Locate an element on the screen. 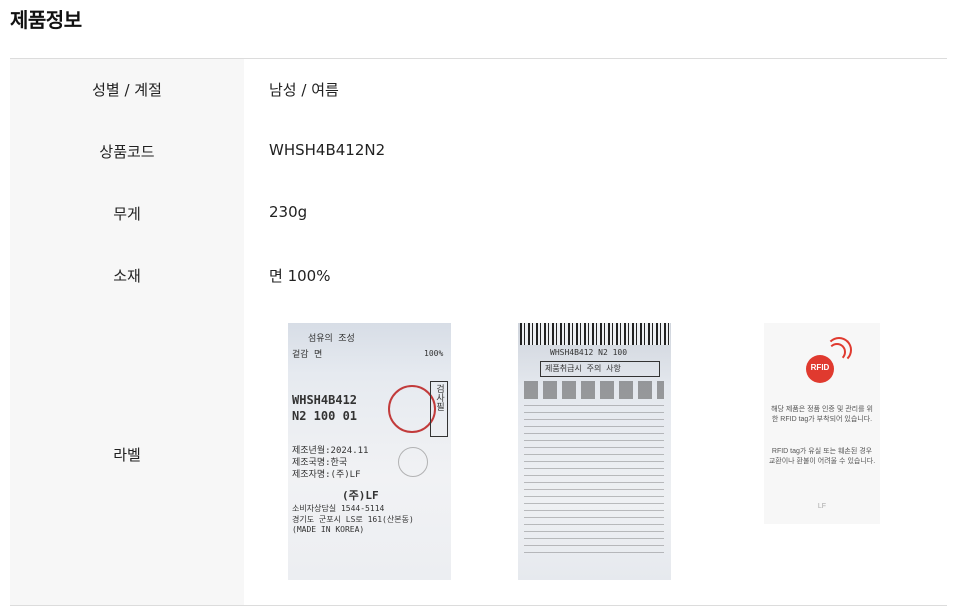 This screenshot has height=608, width=962. tag-text: 섬유의 조성 is located at coordinates (331, 339).